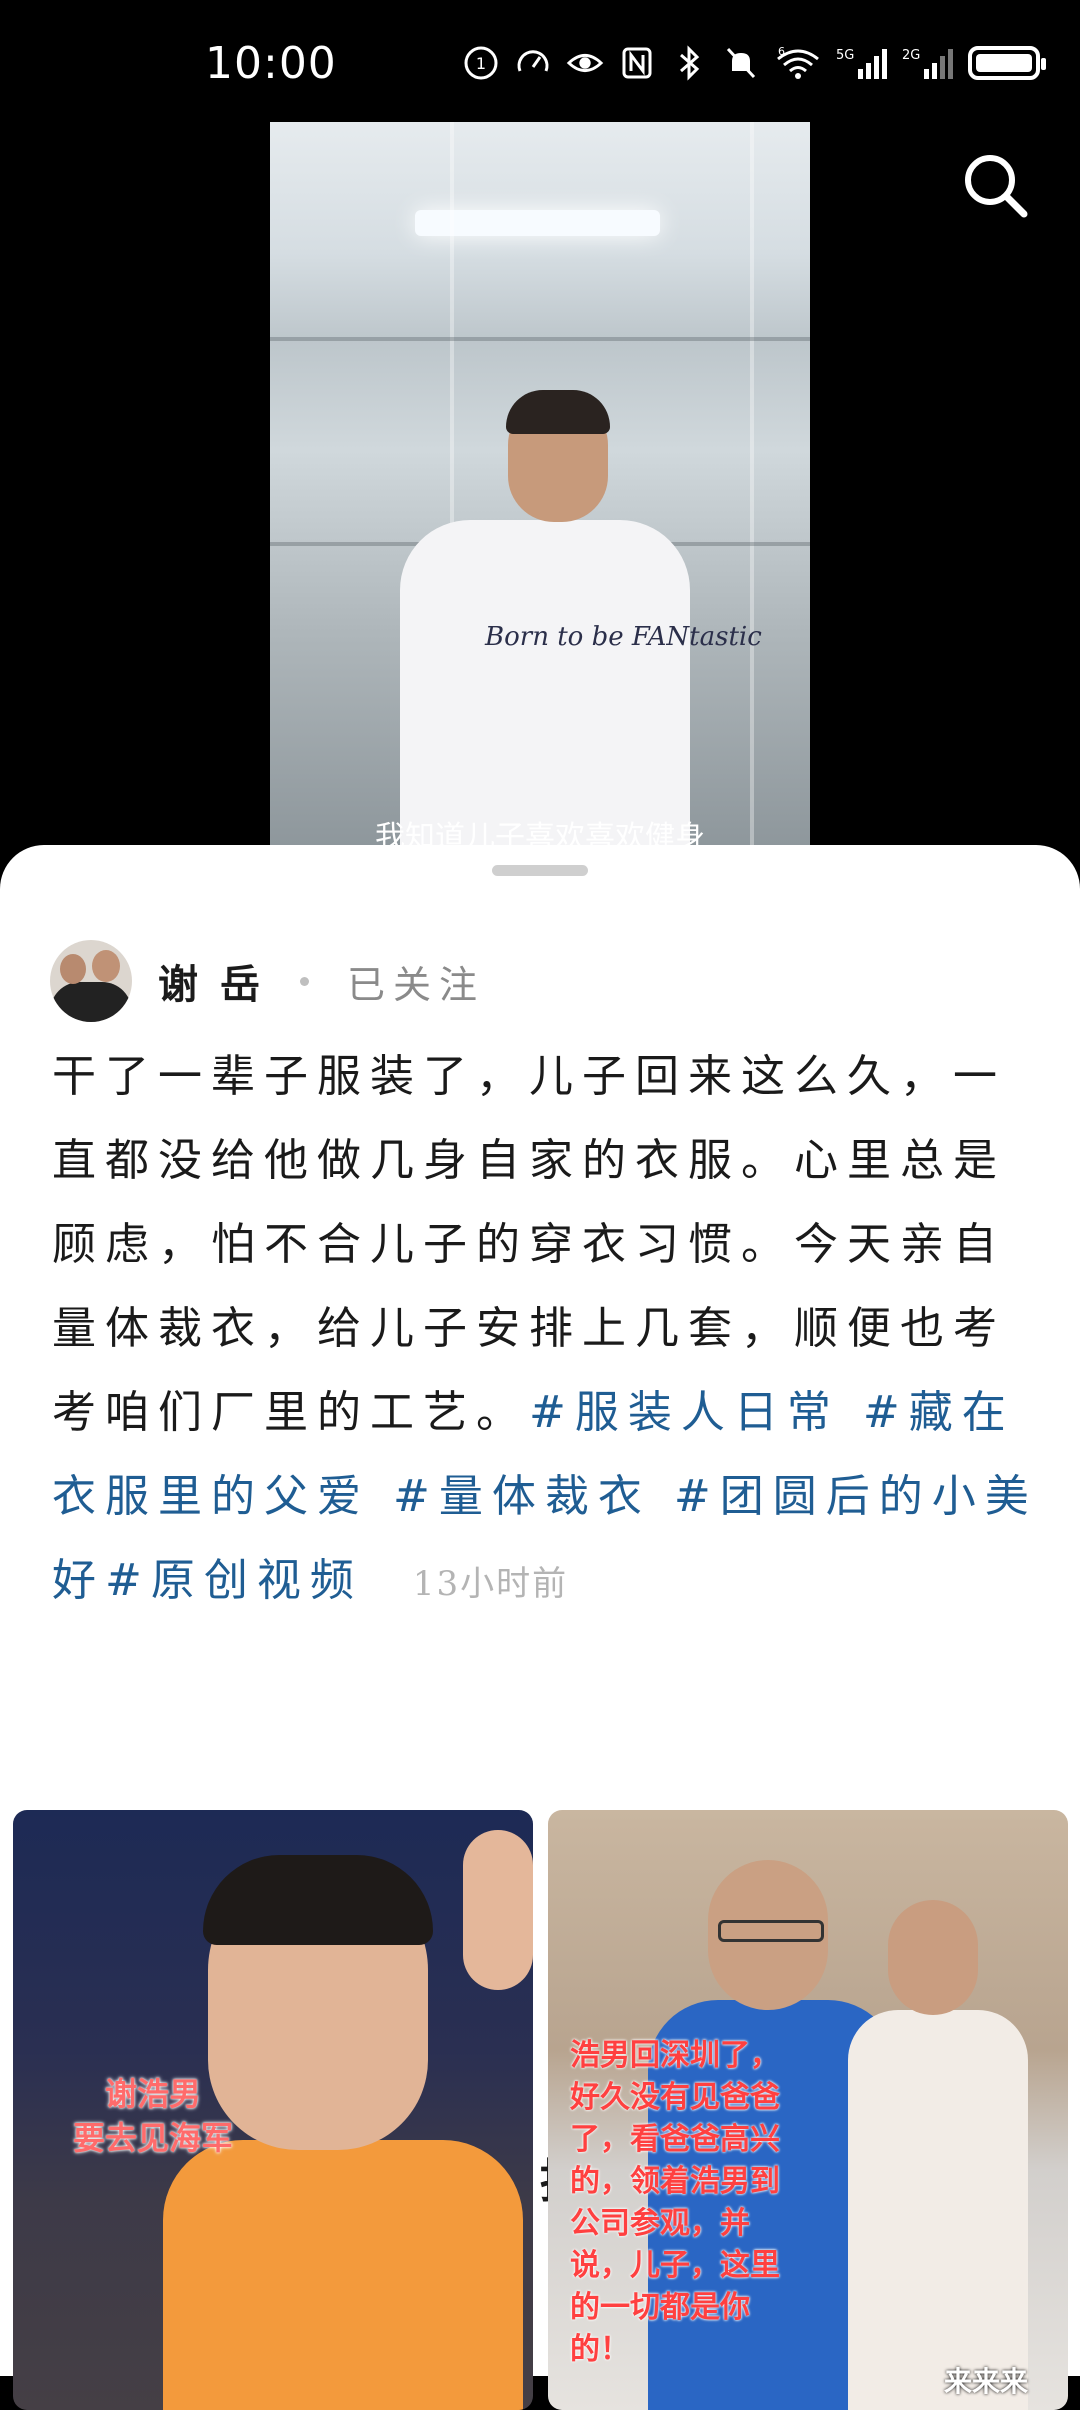  Describe the element at coordinates (985, 2381) in the screenshot. I see `card-caption-extra: 来来来` at that location.